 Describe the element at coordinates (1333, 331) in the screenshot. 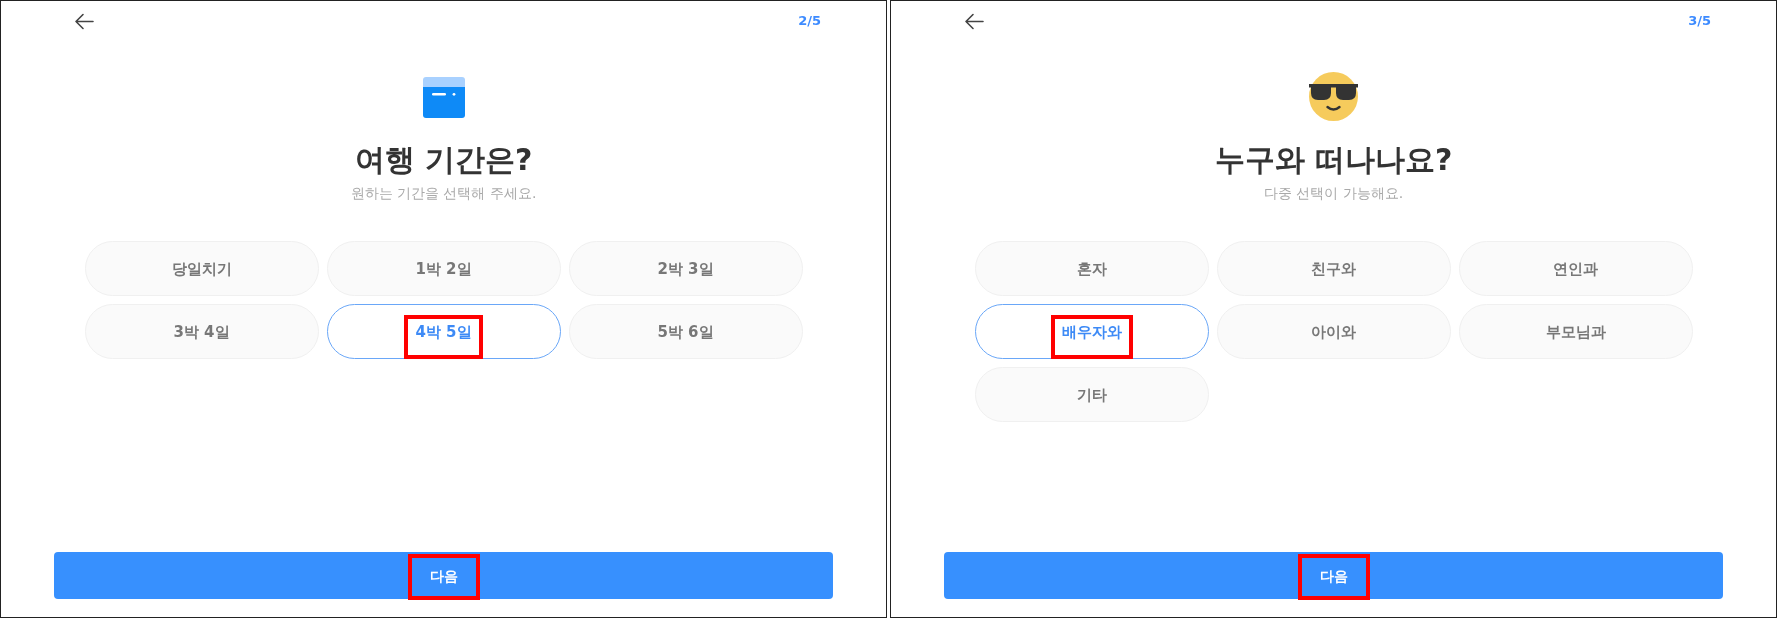

I see `option-chip: 아이와` at that location.